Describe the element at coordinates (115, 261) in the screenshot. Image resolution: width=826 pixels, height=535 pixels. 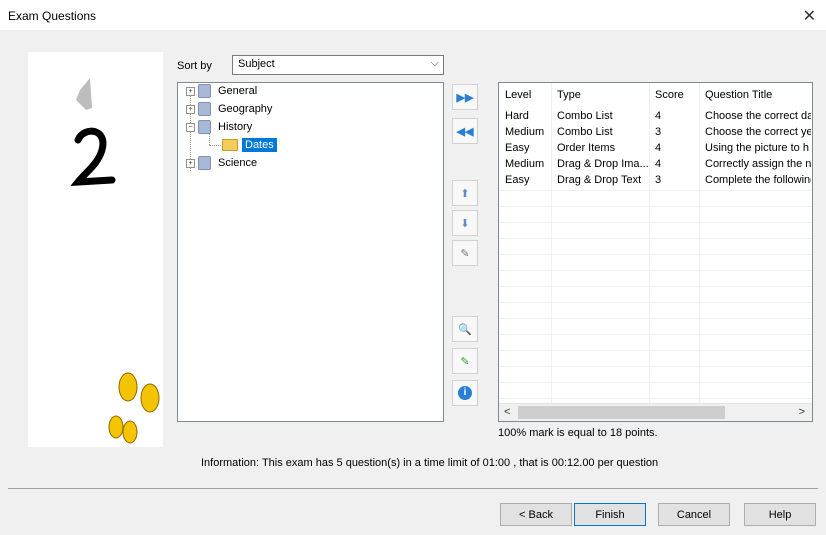
I see `wizard-step-illustration` at that location.